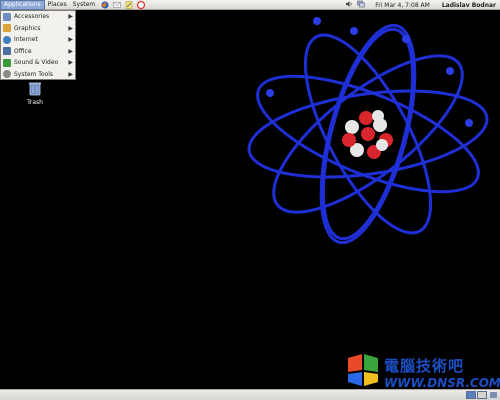 The width and height of the screenshot is (500, 400). Describe the element at coordinates (442, 383) in the screenshot. I see `watermark-url-text: WWW.DNSR.COM` at that location.